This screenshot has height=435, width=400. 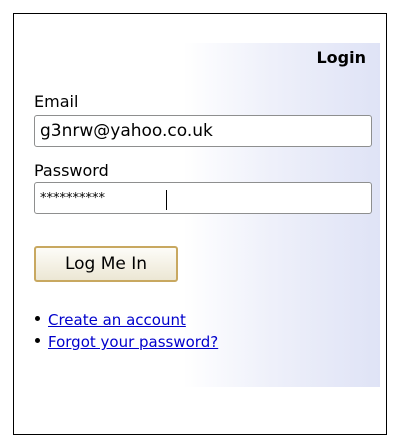 What do you see at coordinates (106, 264) in the screenshot?
I see `log-me-in-button: Log Me In` at bounding box center [106, 264].